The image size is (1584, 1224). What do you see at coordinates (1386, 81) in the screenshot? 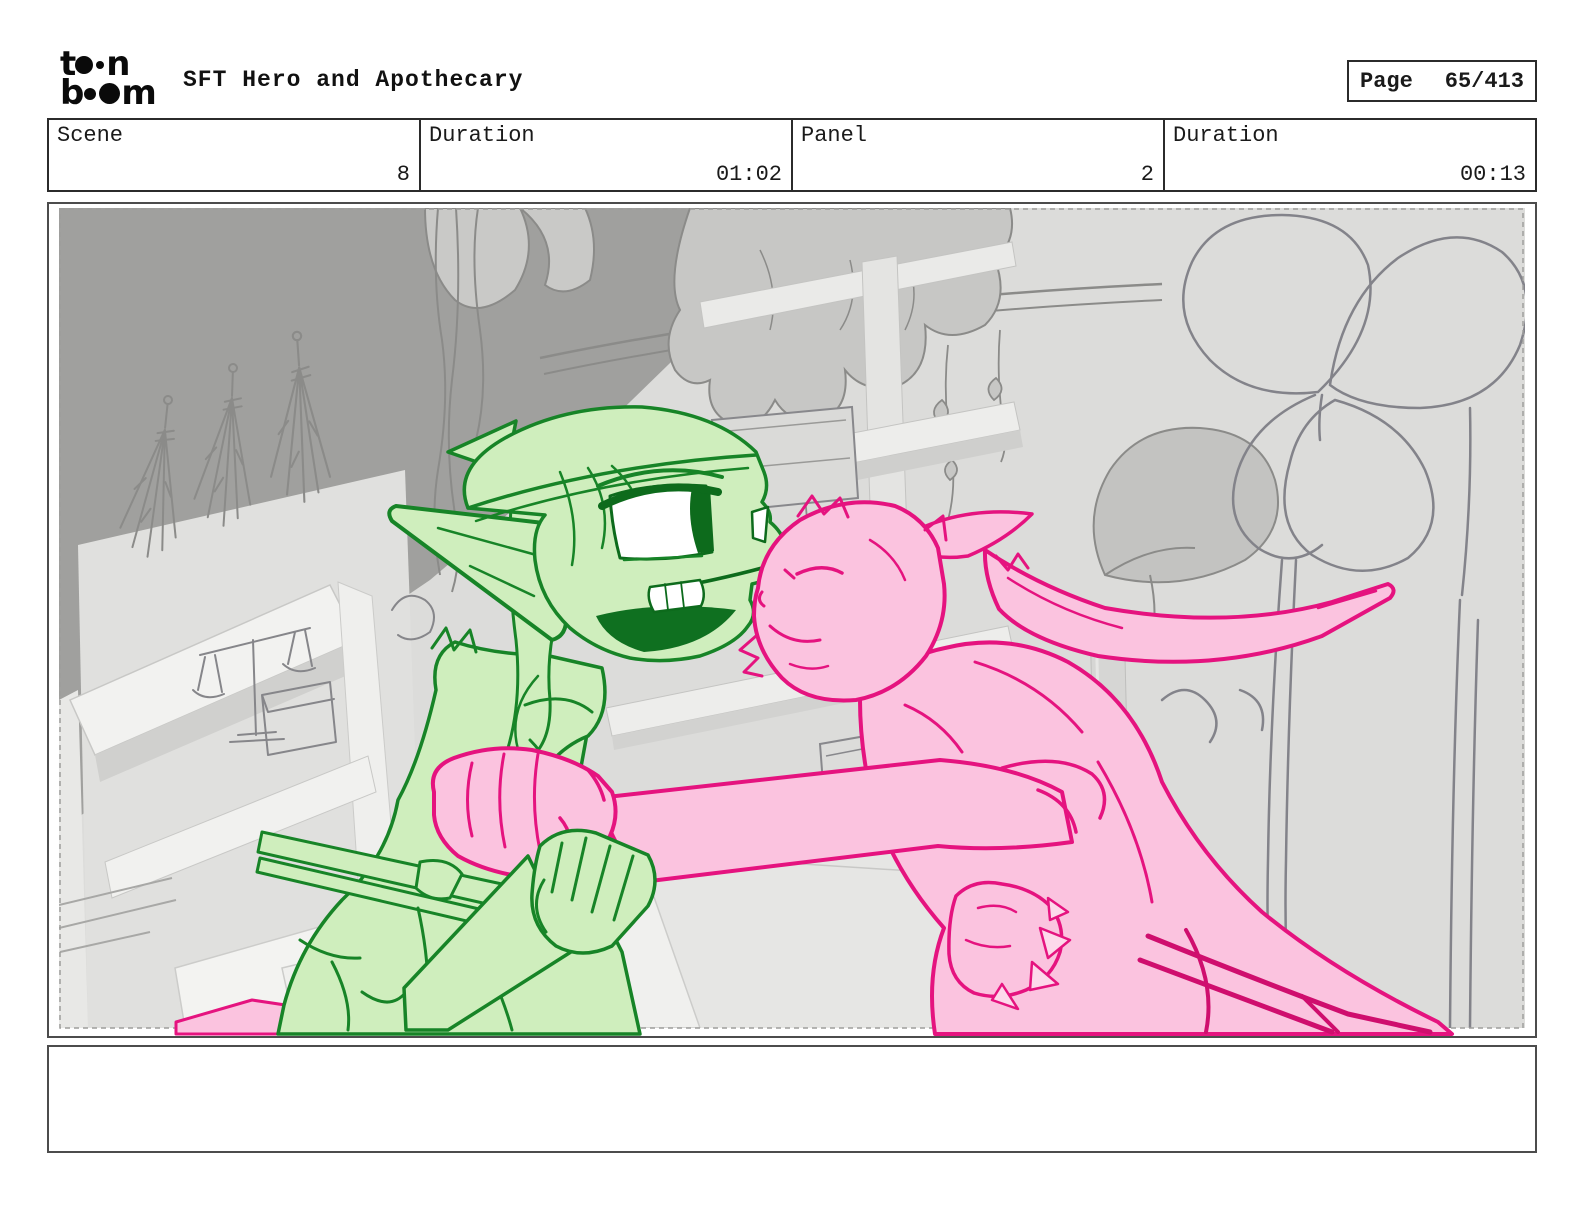
I see `page-label: Page` at bounding box center [1386, 81].